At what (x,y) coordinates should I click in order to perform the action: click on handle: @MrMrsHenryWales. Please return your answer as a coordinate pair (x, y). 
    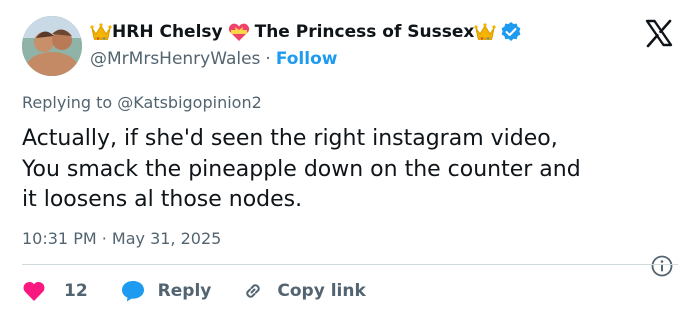
    Looking at the image, I should click on (175, 59).